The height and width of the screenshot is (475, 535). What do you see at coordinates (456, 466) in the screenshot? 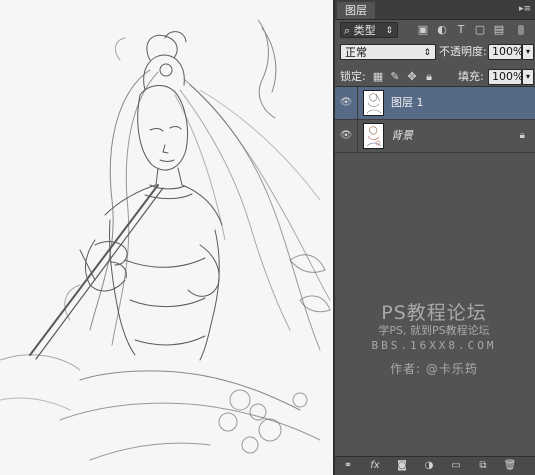
I see `new-group-icon: ▭` at bounding box center [456, 466].